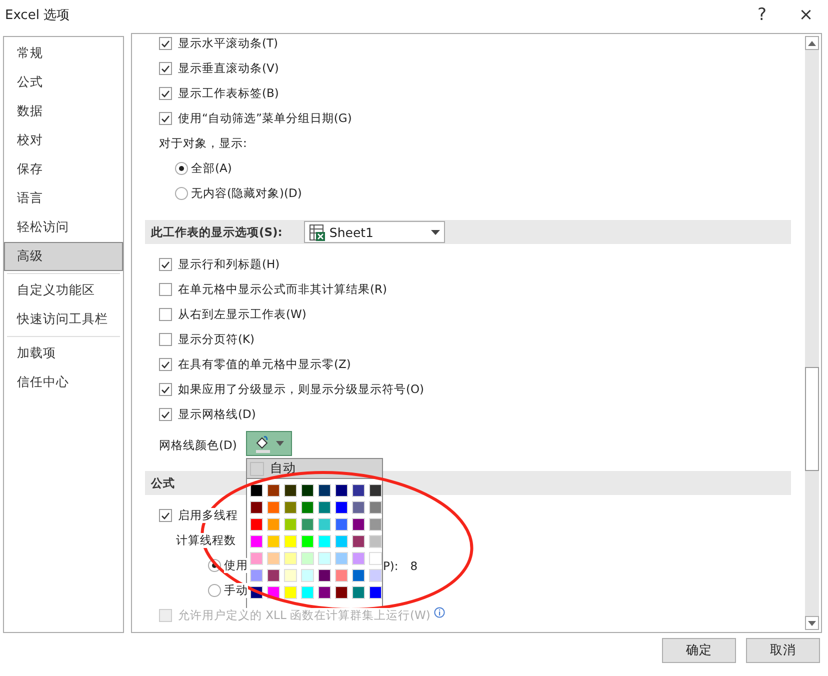  What do you see at coordinates (390, 565) in the screenshot?
I see `field-text: P):` at bounding box center [390, 565].